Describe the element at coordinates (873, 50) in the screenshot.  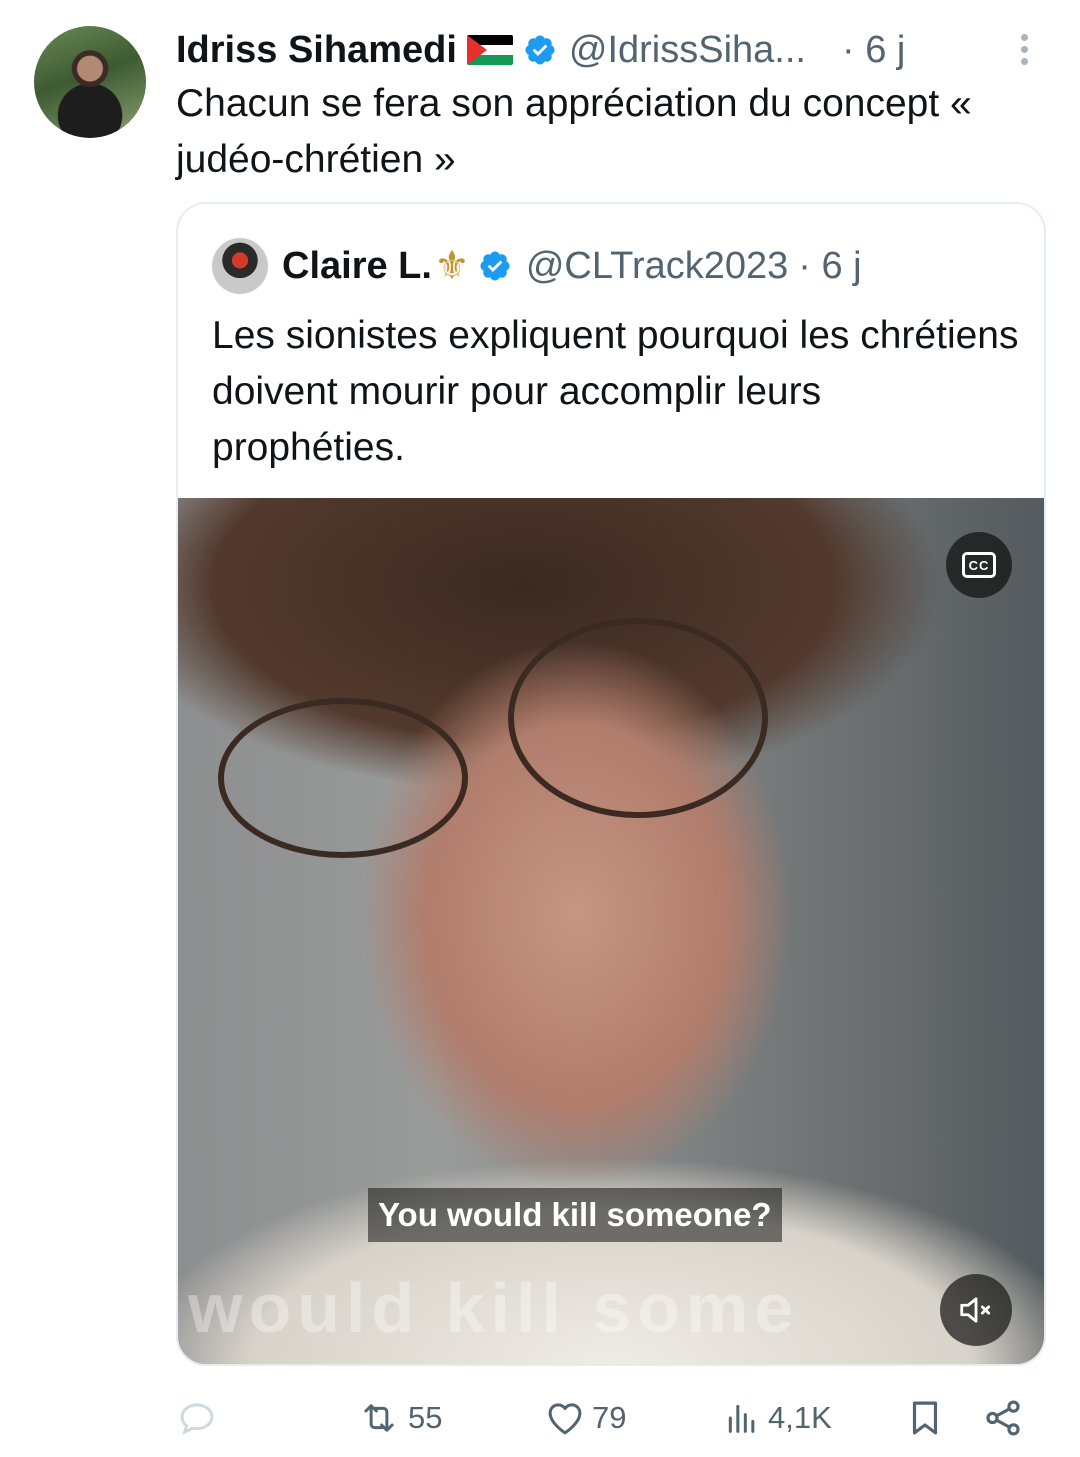
I see `tweet-time: · 6 j` at that location.